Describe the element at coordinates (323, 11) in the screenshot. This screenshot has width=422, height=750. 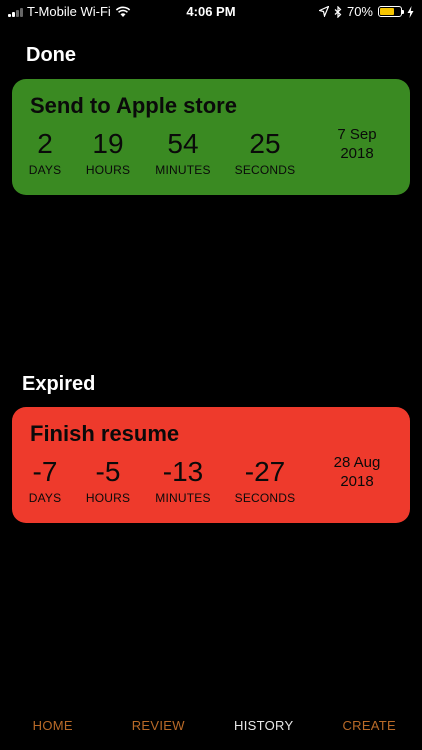
I see `location-arrow-icon` at that location.